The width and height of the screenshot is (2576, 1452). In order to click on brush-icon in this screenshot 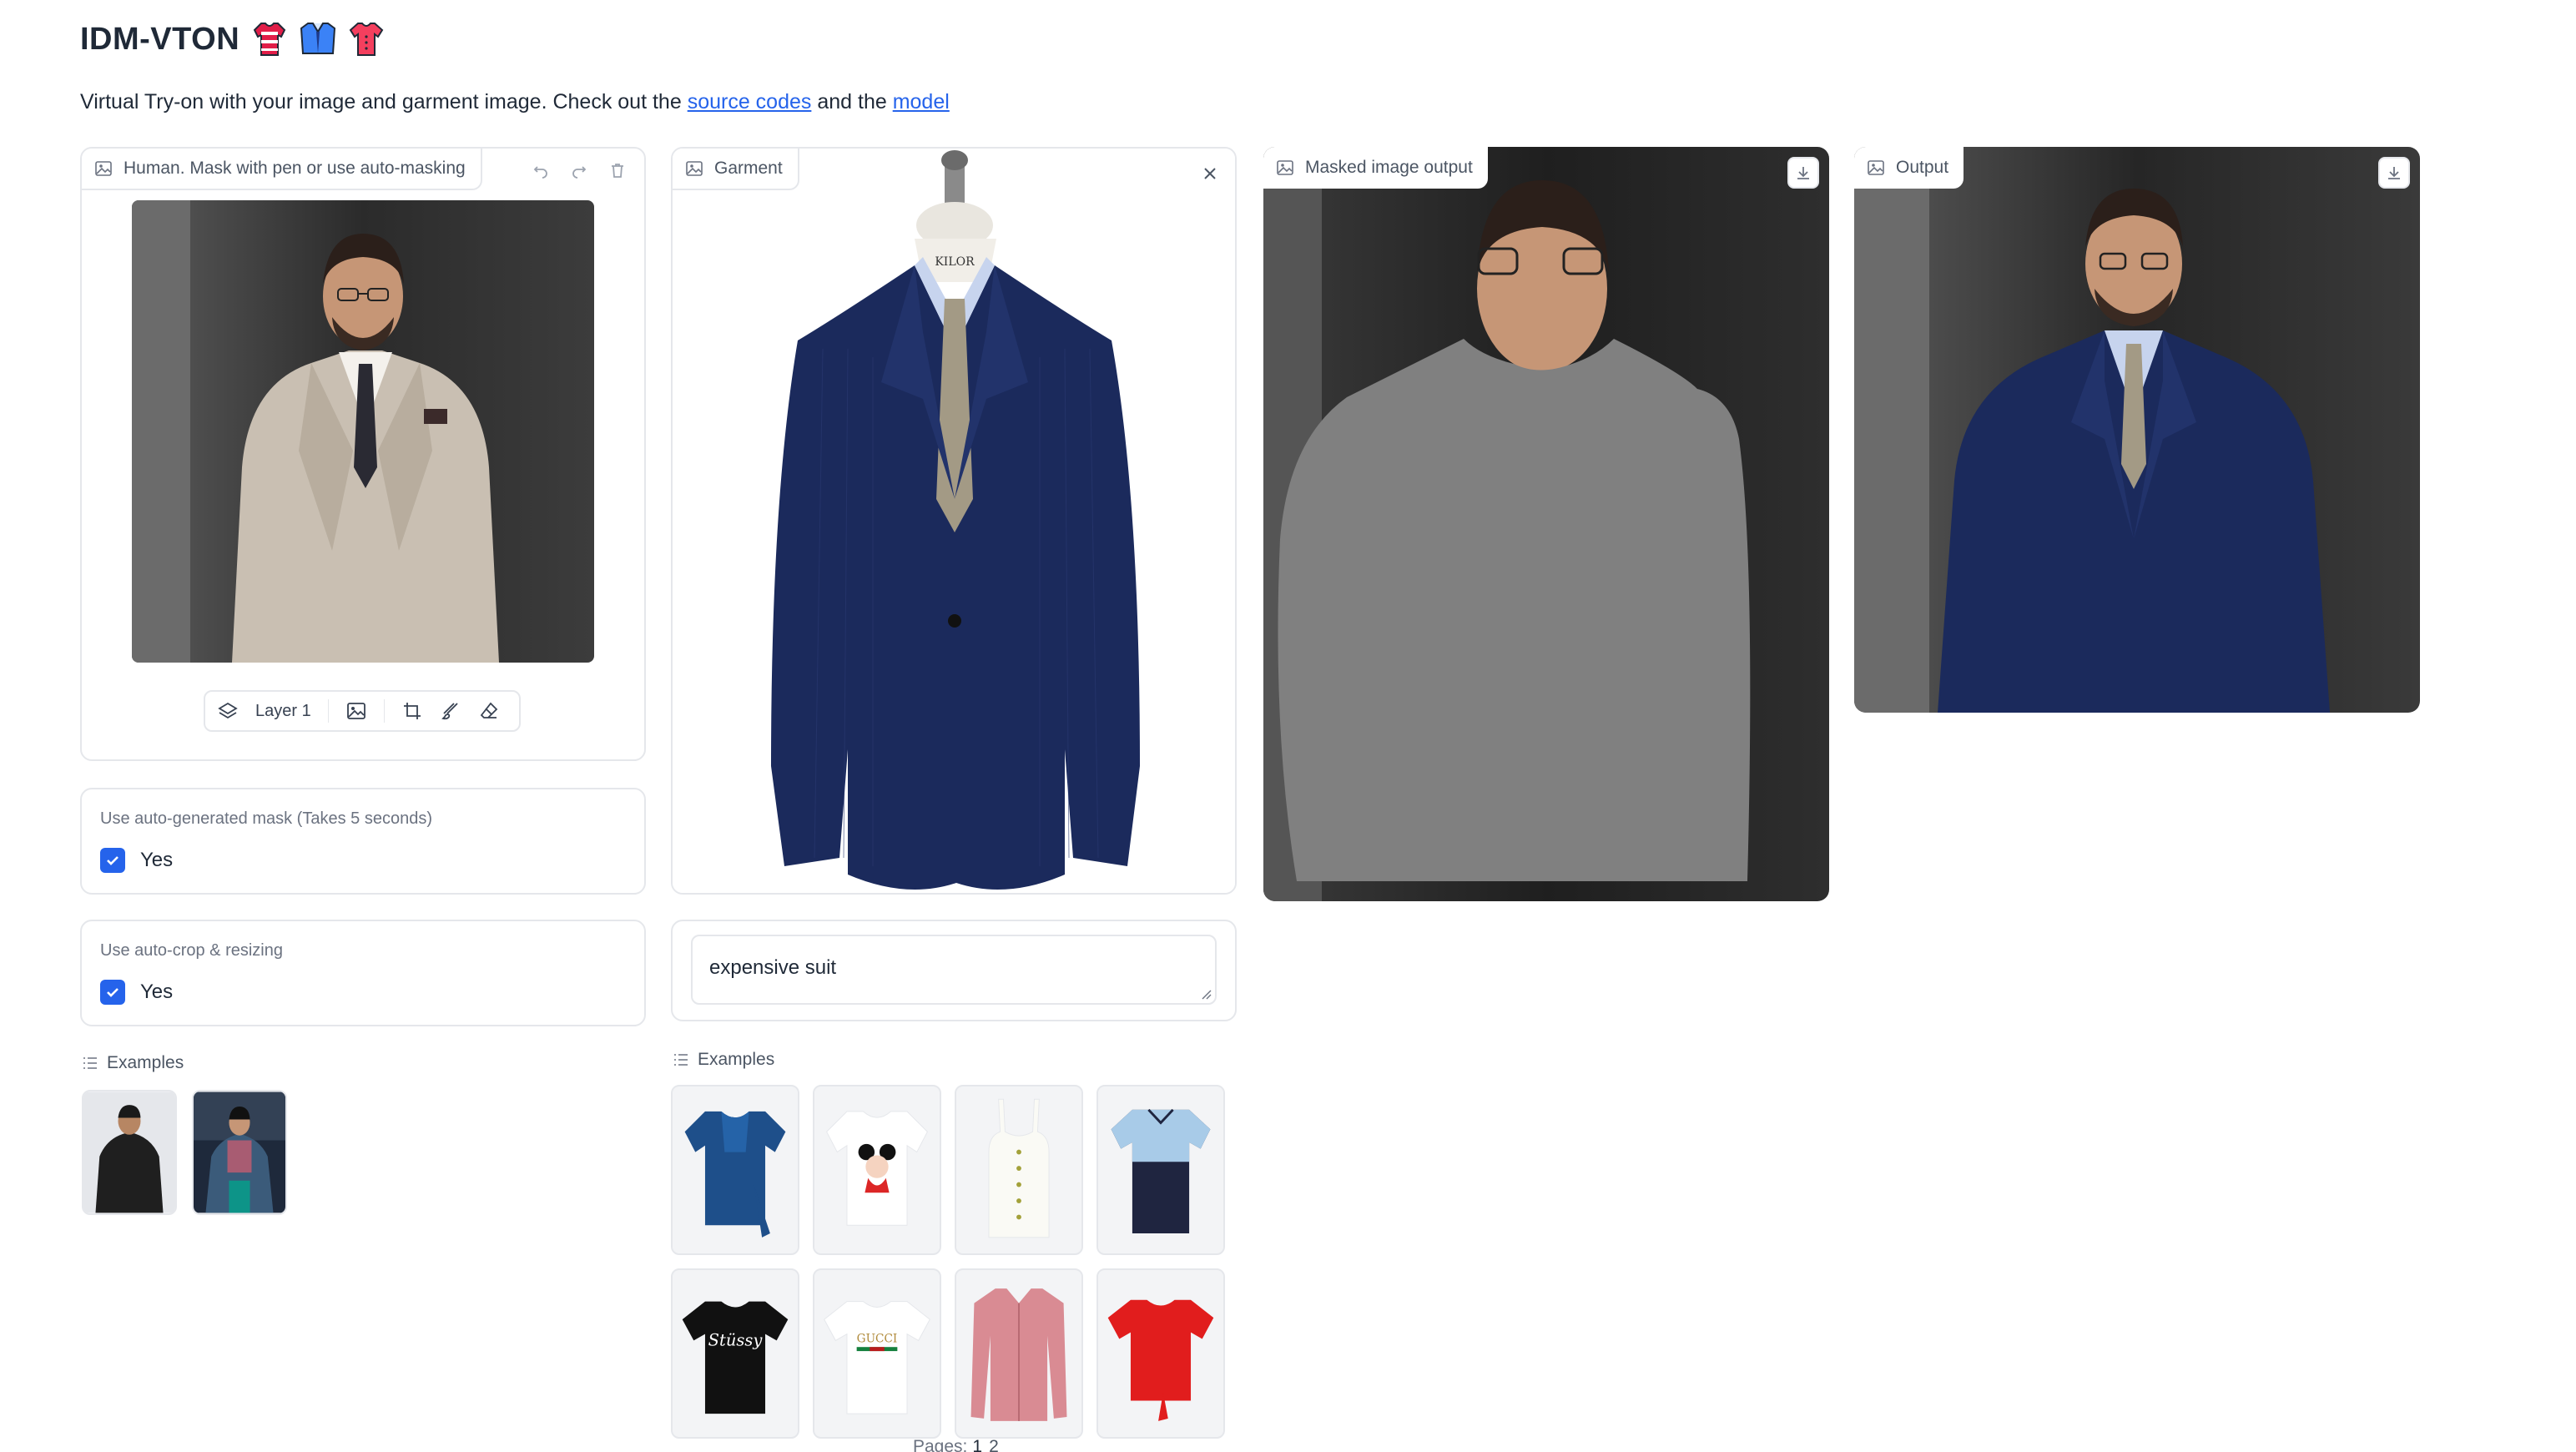, I will do `click(450, 711)`.